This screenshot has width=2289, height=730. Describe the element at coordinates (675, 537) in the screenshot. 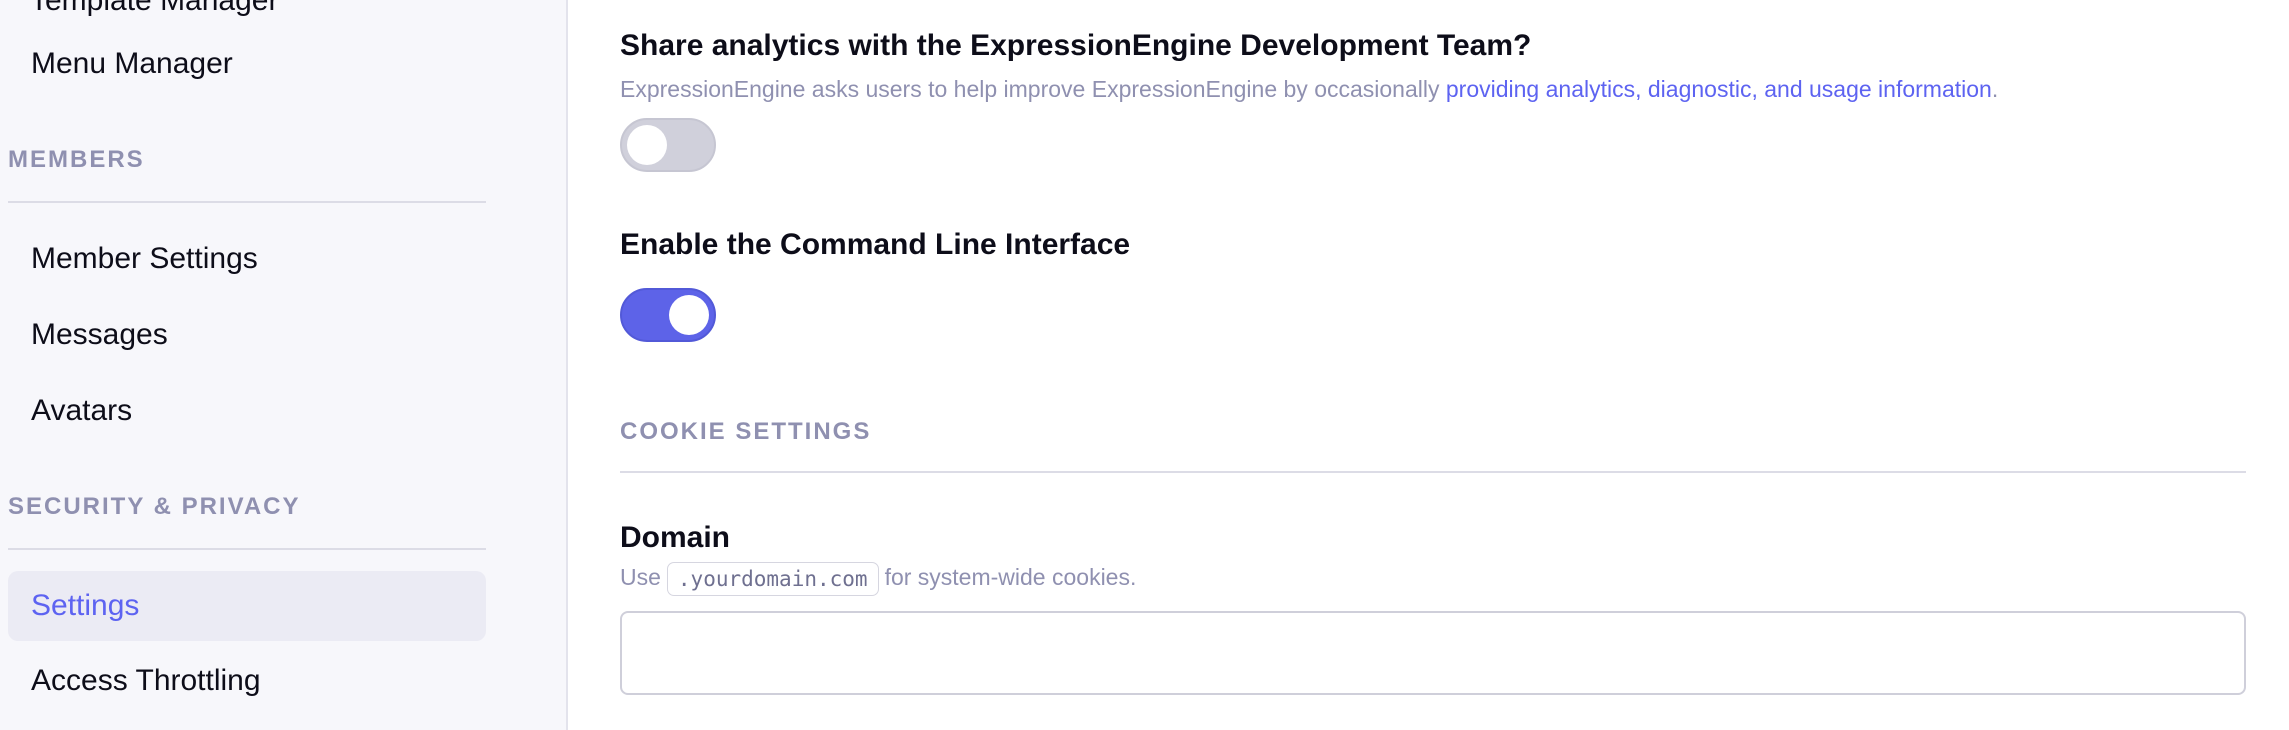

I see `domain-field-title: Domain` at that location.